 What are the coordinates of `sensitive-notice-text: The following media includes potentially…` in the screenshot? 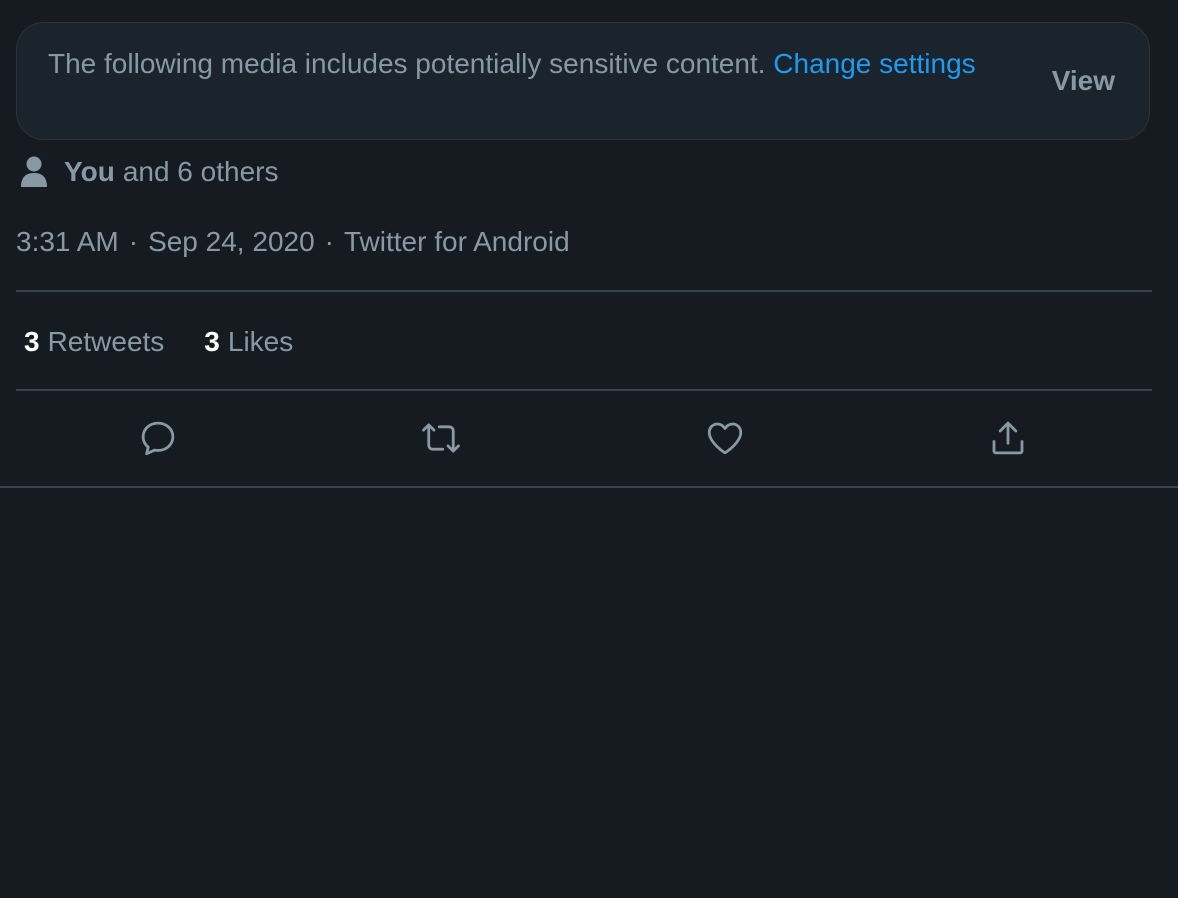 It's located at (518, 64).